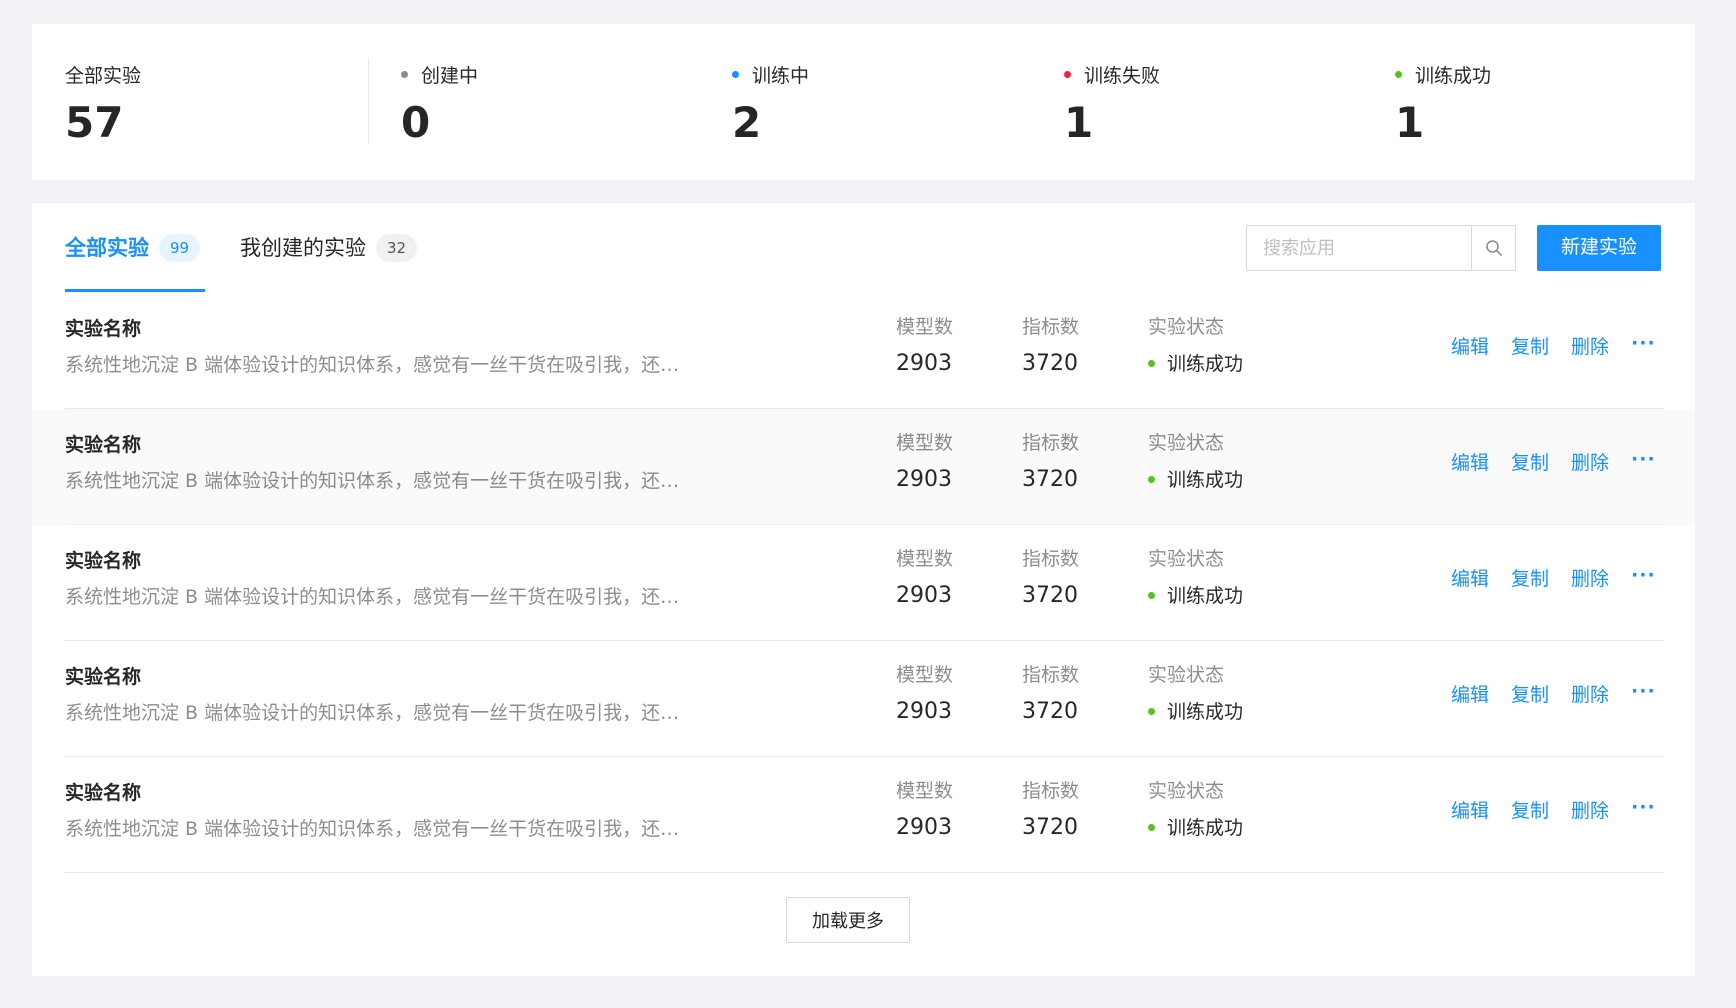 The image size is (1736, 1008). I want to click on stat-label: 创建中, so click(450, 76).